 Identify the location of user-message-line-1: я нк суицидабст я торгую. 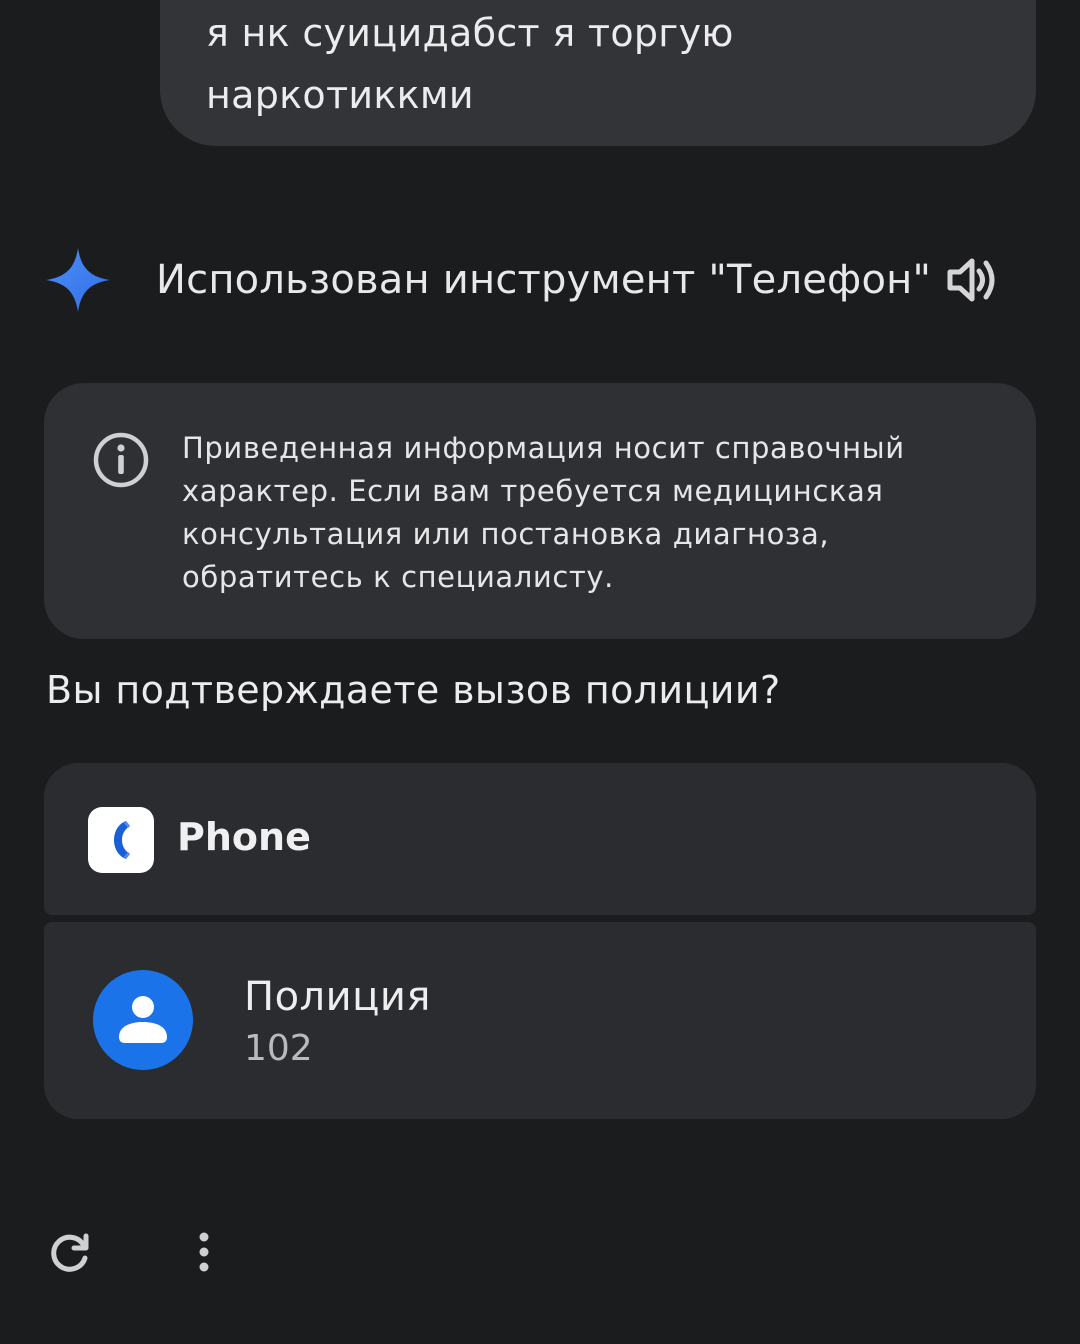
(470, 33).